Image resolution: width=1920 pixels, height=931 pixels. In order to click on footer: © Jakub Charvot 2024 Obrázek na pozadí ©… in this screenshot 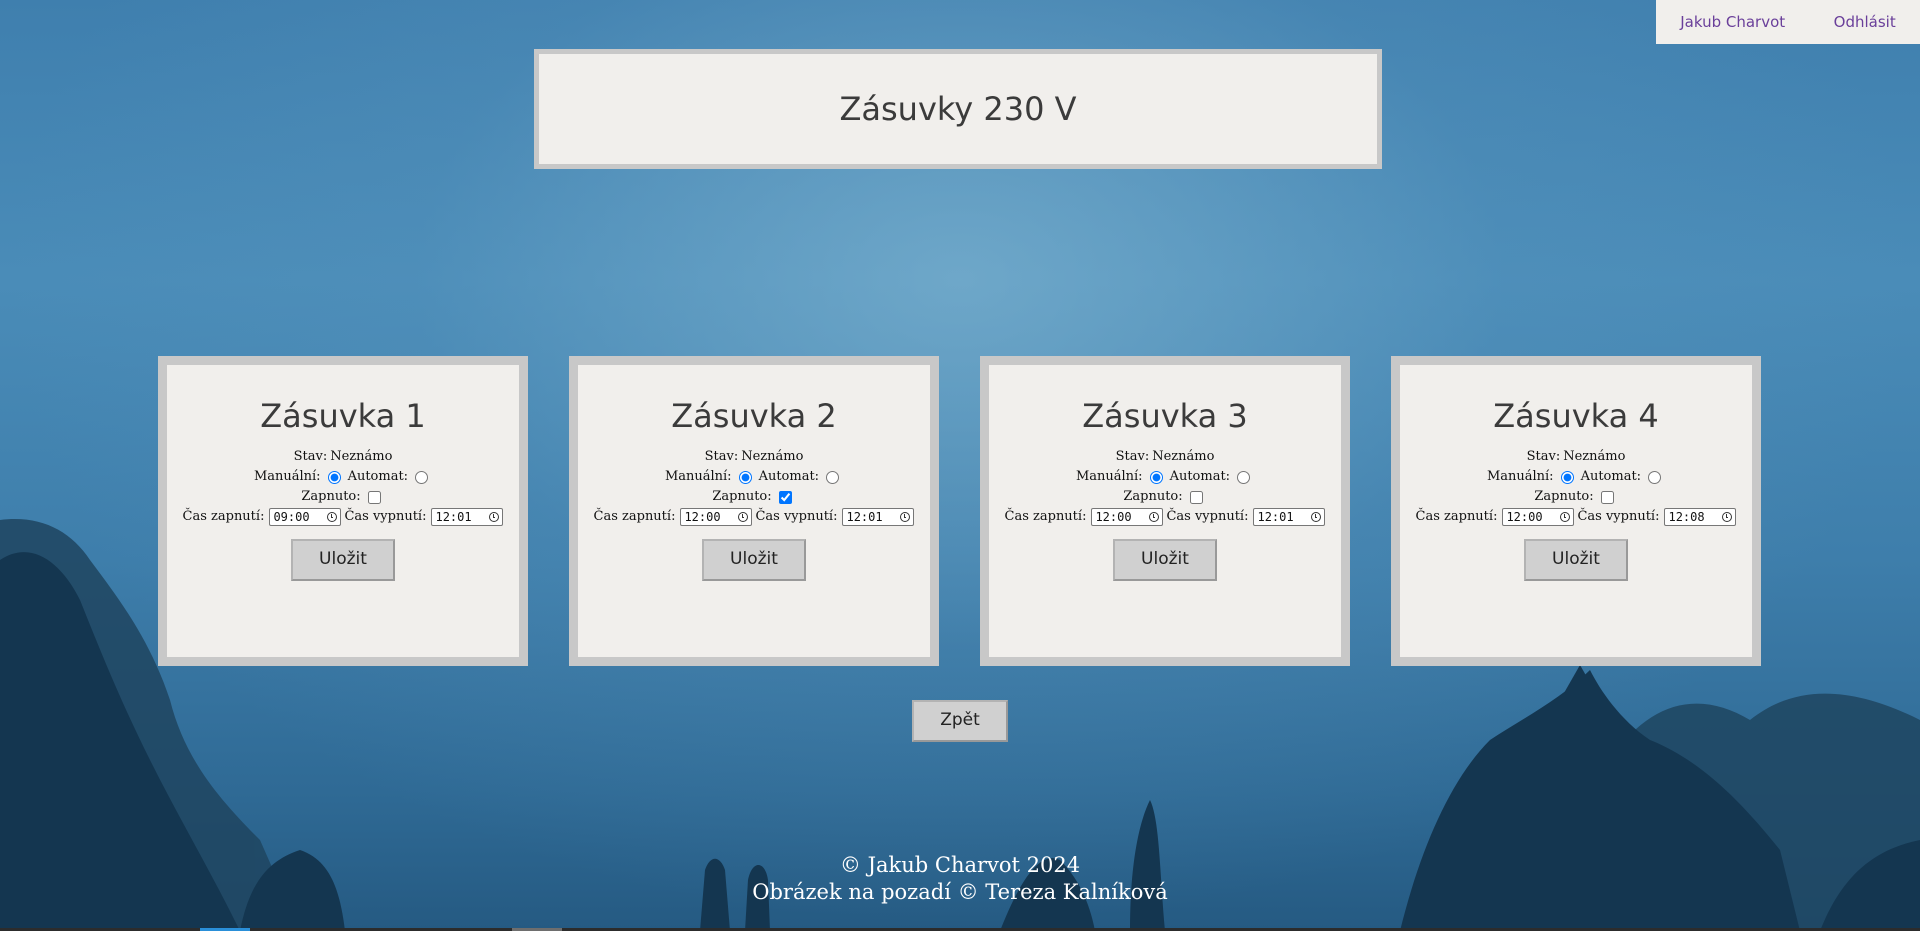, I will do `click(960, 879)`.